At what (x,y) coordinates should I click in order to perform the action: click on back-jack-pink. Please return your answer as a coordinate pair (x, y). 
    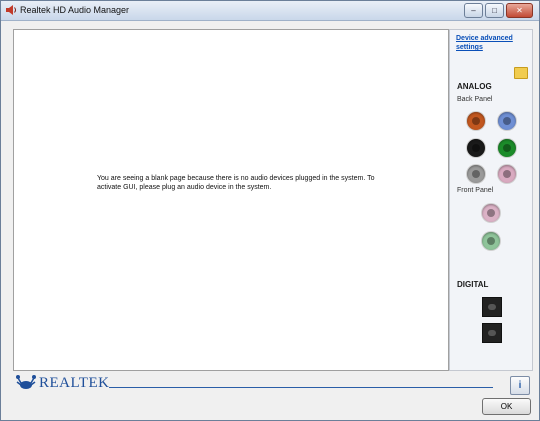
    Looking at the image, I should click on (507, 174).